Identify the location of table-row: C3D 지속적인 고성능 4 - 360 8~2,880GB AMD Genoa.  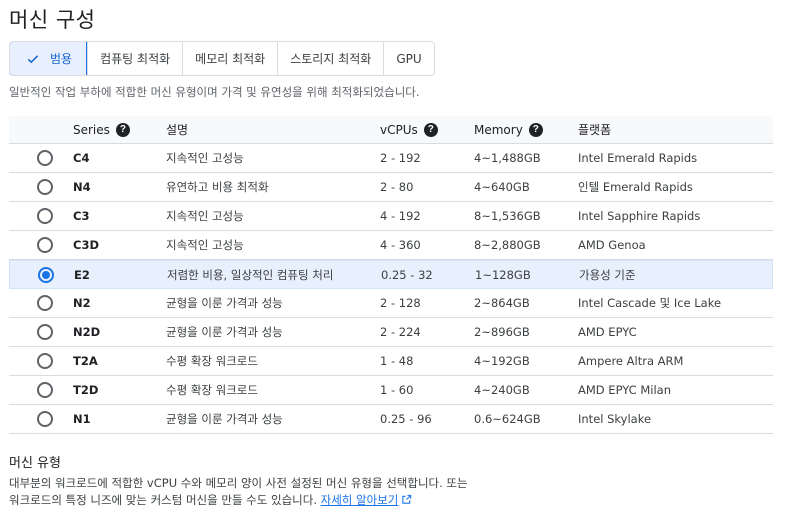
(391, 245).